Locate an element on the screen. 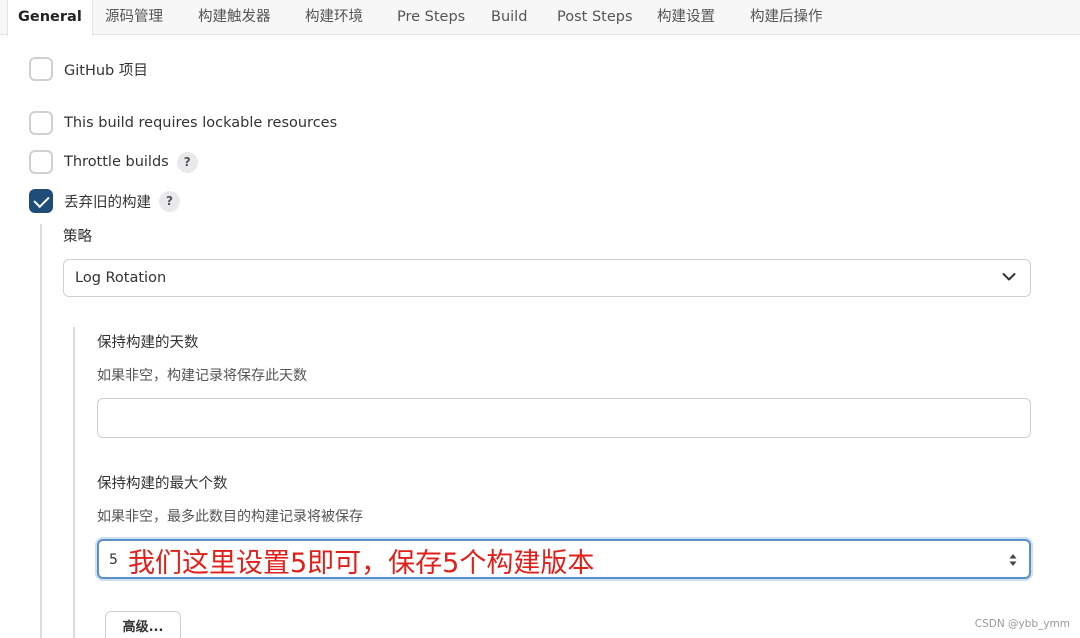 The height and width of the screenshot is (638, 1080). days-to-keep-description: 如果非空，构建记录将保存此天数 is located at coordinates (202, 376).